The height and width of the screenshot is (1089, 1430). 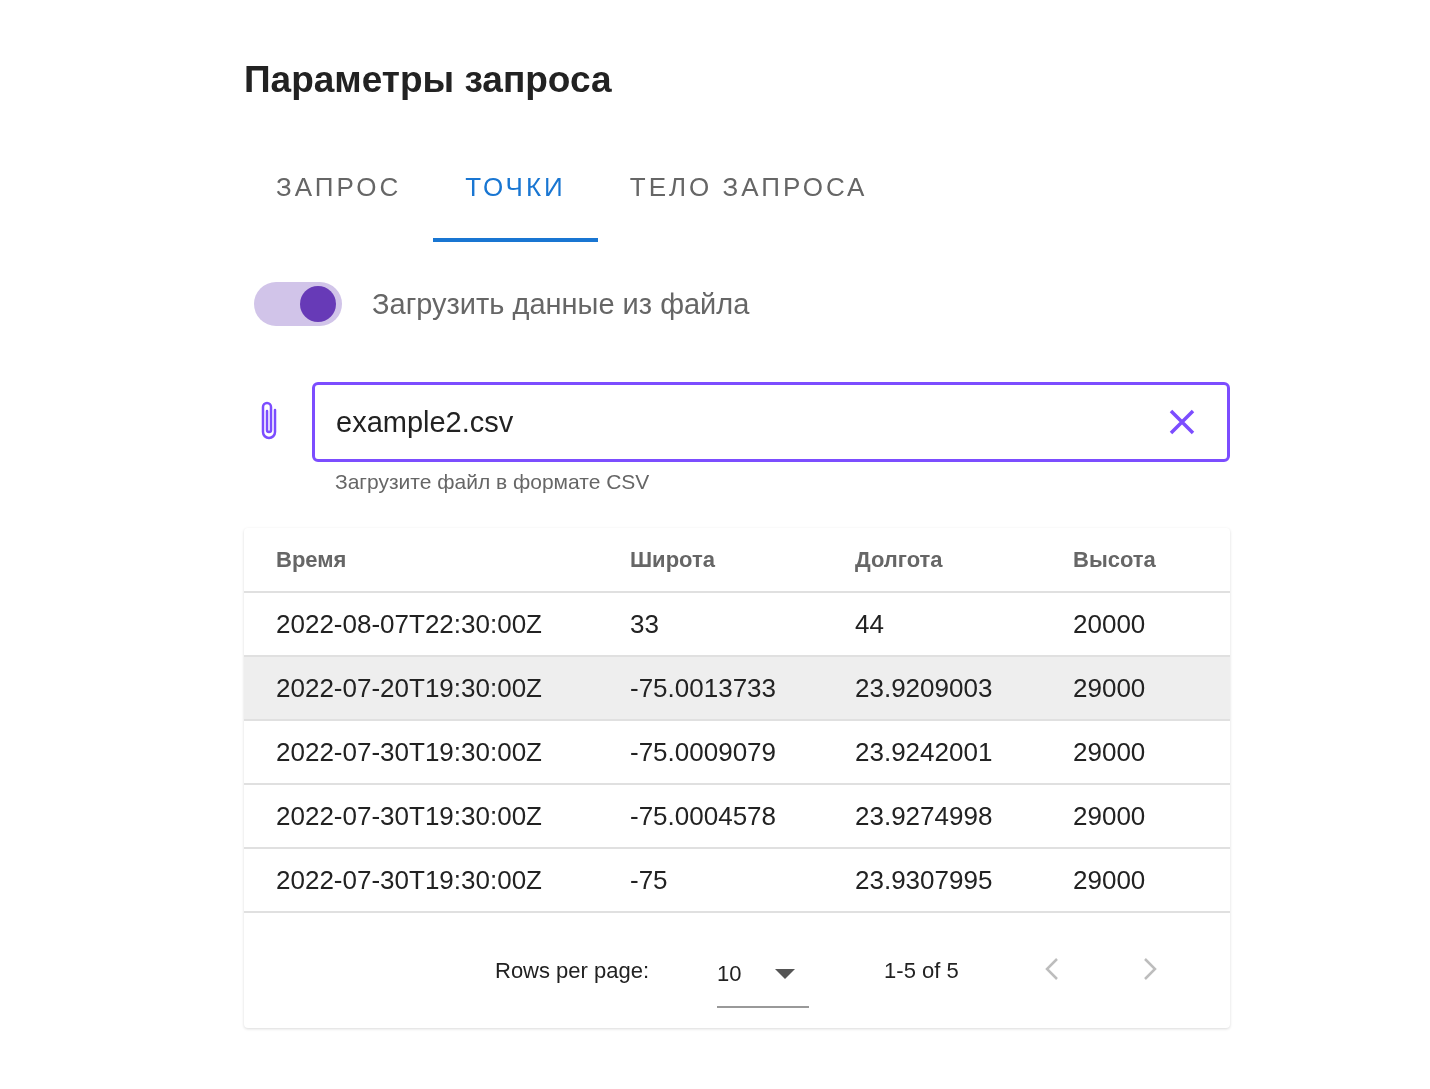 I want to click on table-cell: 2022-07-20T19:30:00Z, so click(x=421, y=688).